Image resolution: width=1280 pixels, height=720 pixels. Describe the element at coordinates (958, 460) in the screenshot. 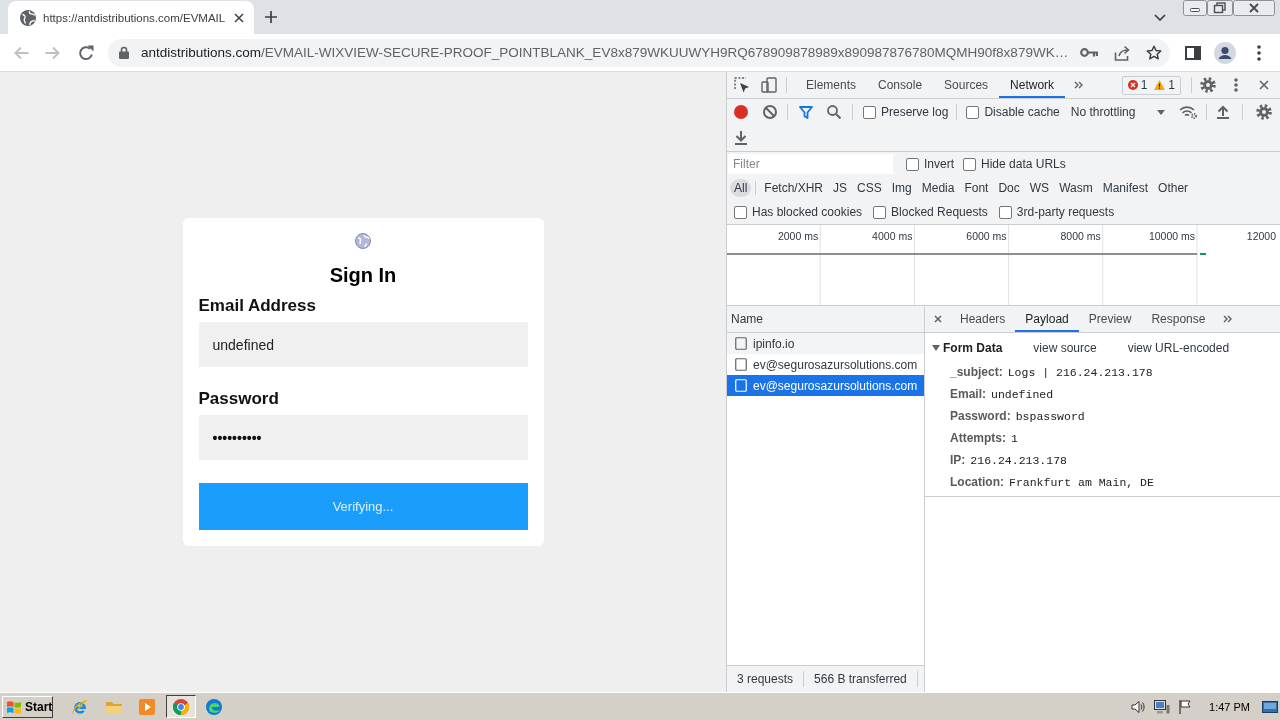

I see `field-name: IP:` at that location.